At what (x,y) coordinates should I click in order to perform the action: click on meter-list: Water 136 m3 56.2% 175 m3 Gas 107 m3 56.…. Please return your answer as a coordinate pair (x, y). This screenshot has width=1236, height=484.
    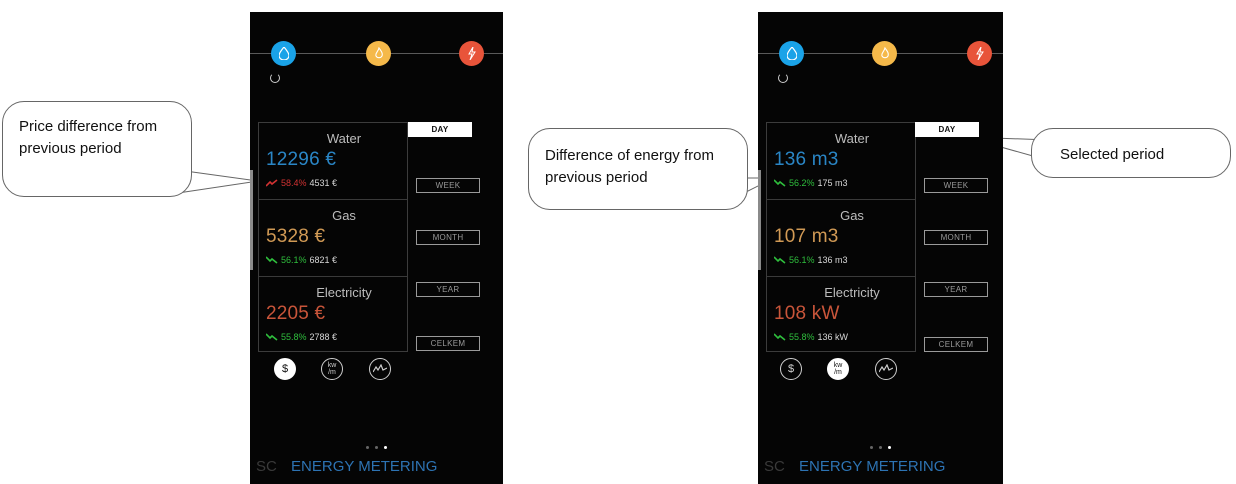
    Looking at the image, I should click on (841, 237).